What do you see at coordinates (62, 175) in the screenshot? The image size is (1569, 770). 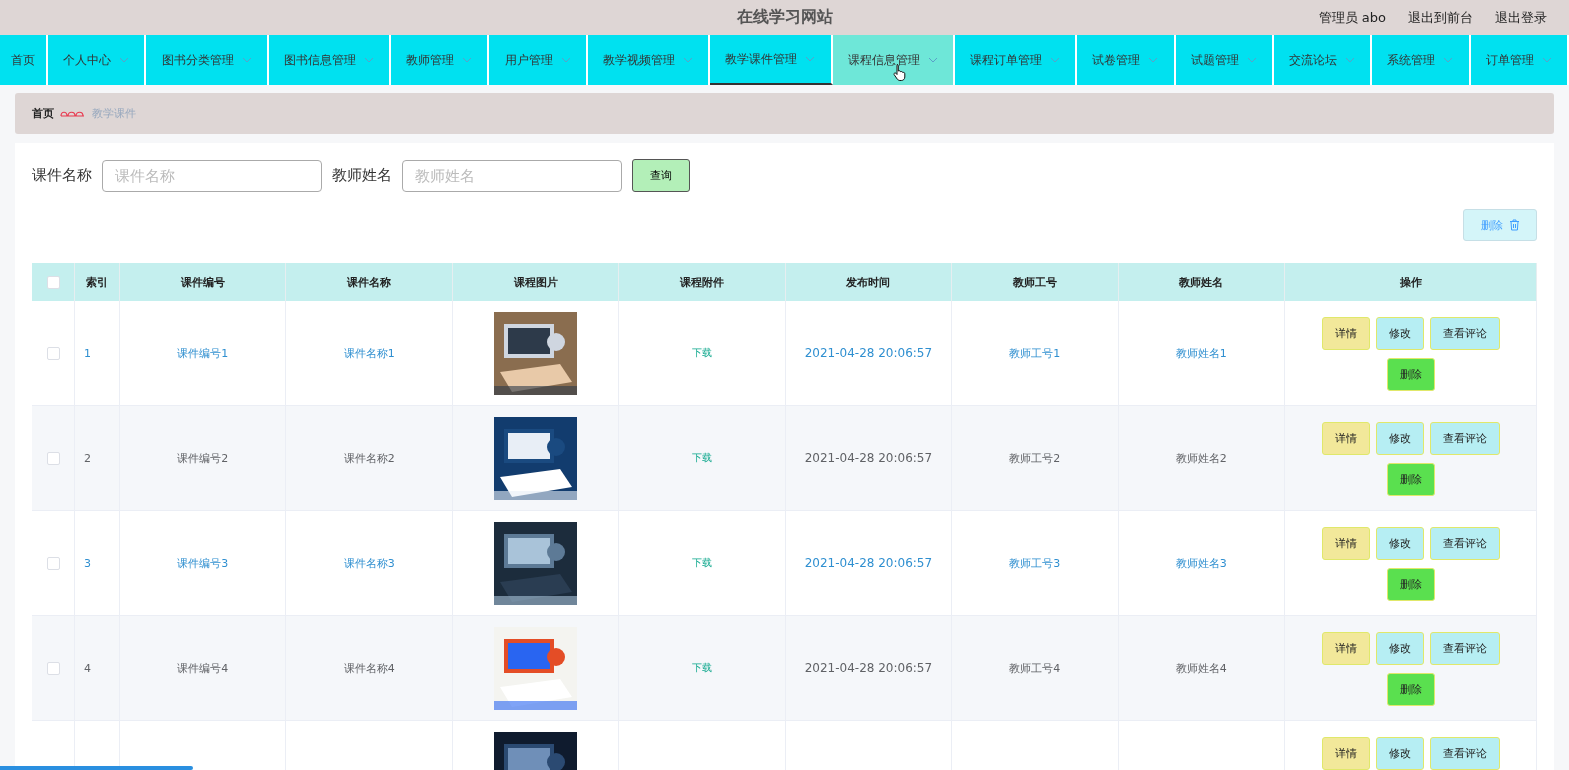 I see `field-label: 课件名称` at bounding box center [62, 175].